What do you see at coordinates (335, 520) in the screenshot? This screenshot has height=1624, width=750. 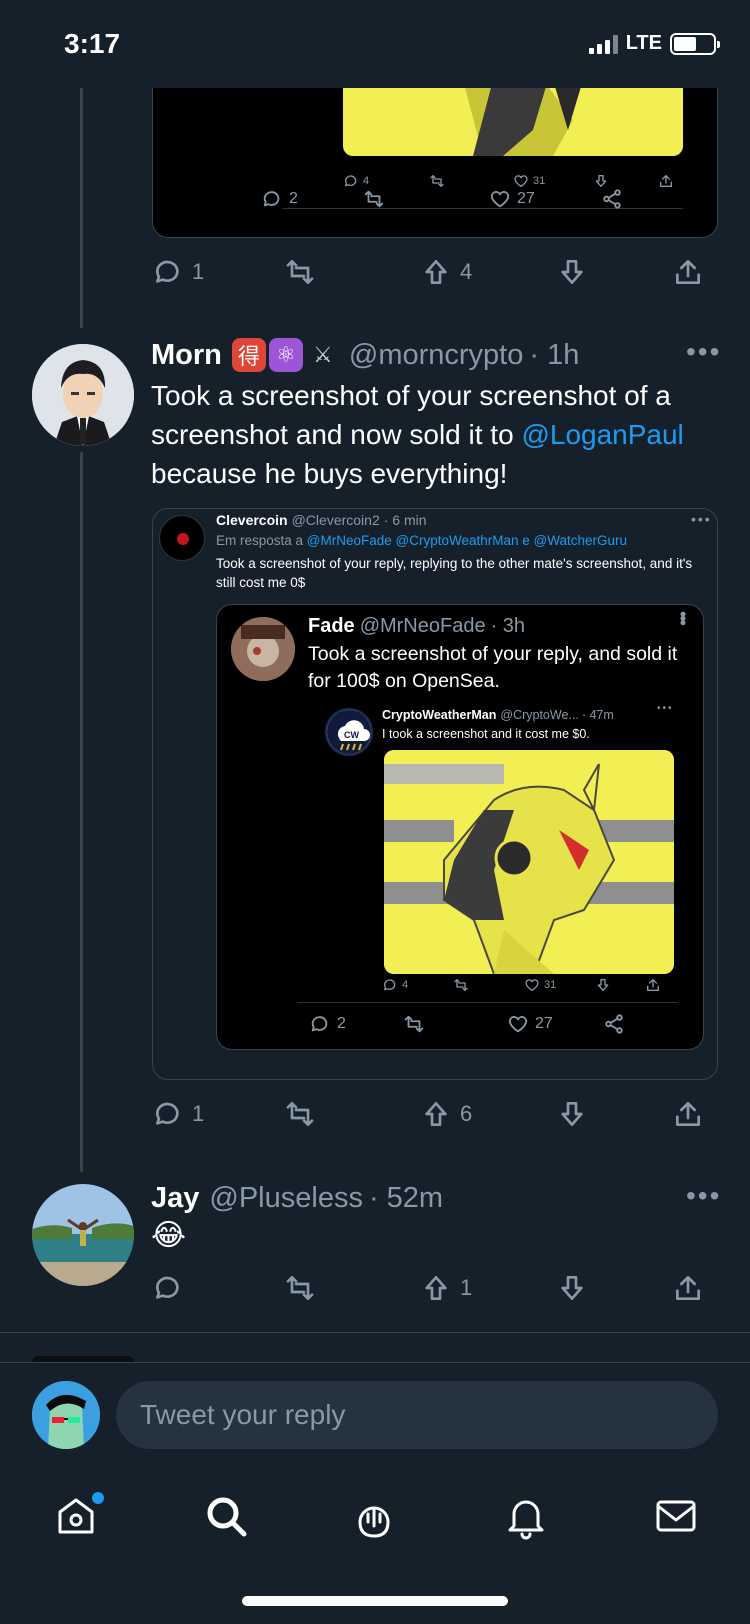 I see `quote-handle: @Clevercoin2` at bounding box center [335, 520].